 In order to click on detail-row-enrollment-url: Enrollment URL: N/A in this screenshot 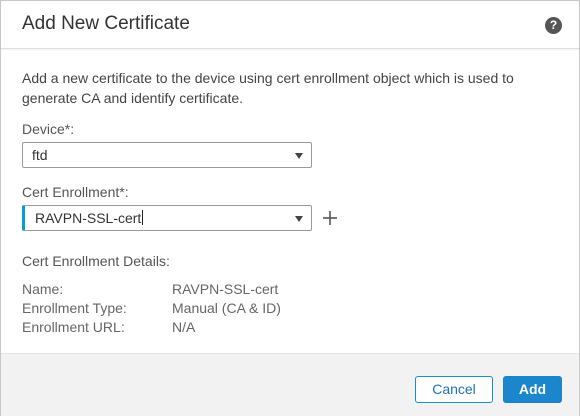, I will do `click(222, 328)`.